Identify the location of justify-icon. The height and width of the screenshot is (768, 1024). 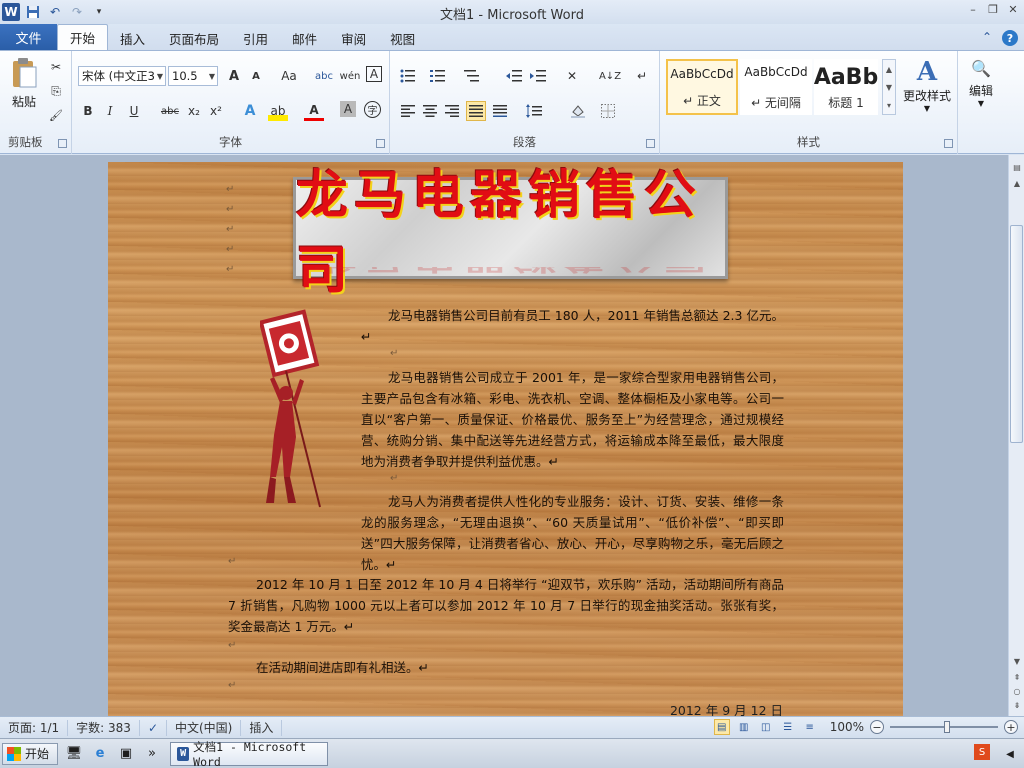
(476, 111).